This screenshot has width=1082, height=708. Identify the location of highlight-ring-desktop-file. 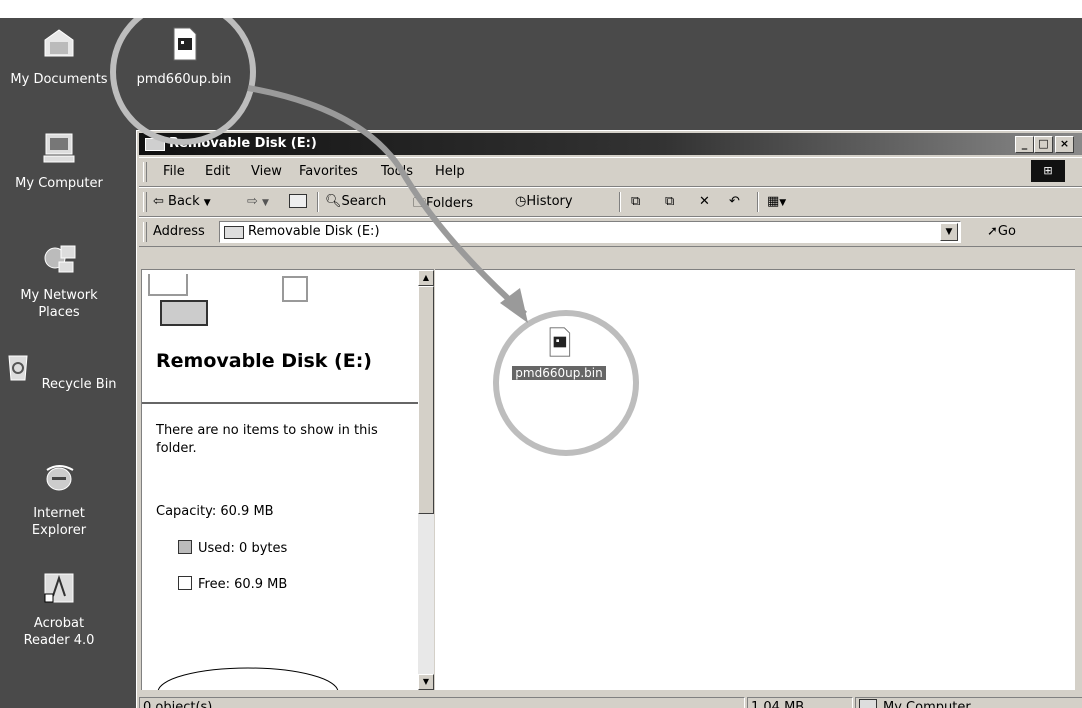
(183, 81).